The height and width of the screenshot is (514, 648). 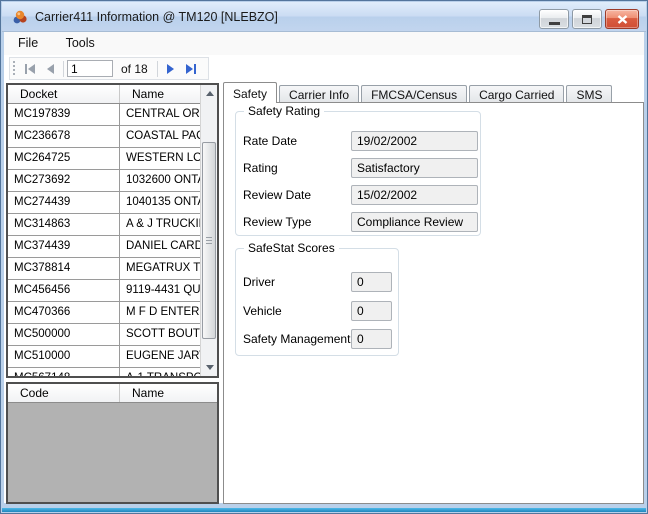 I want to click on tab-cargo-carried: Cargo Carried, so click(x=517, y=94).